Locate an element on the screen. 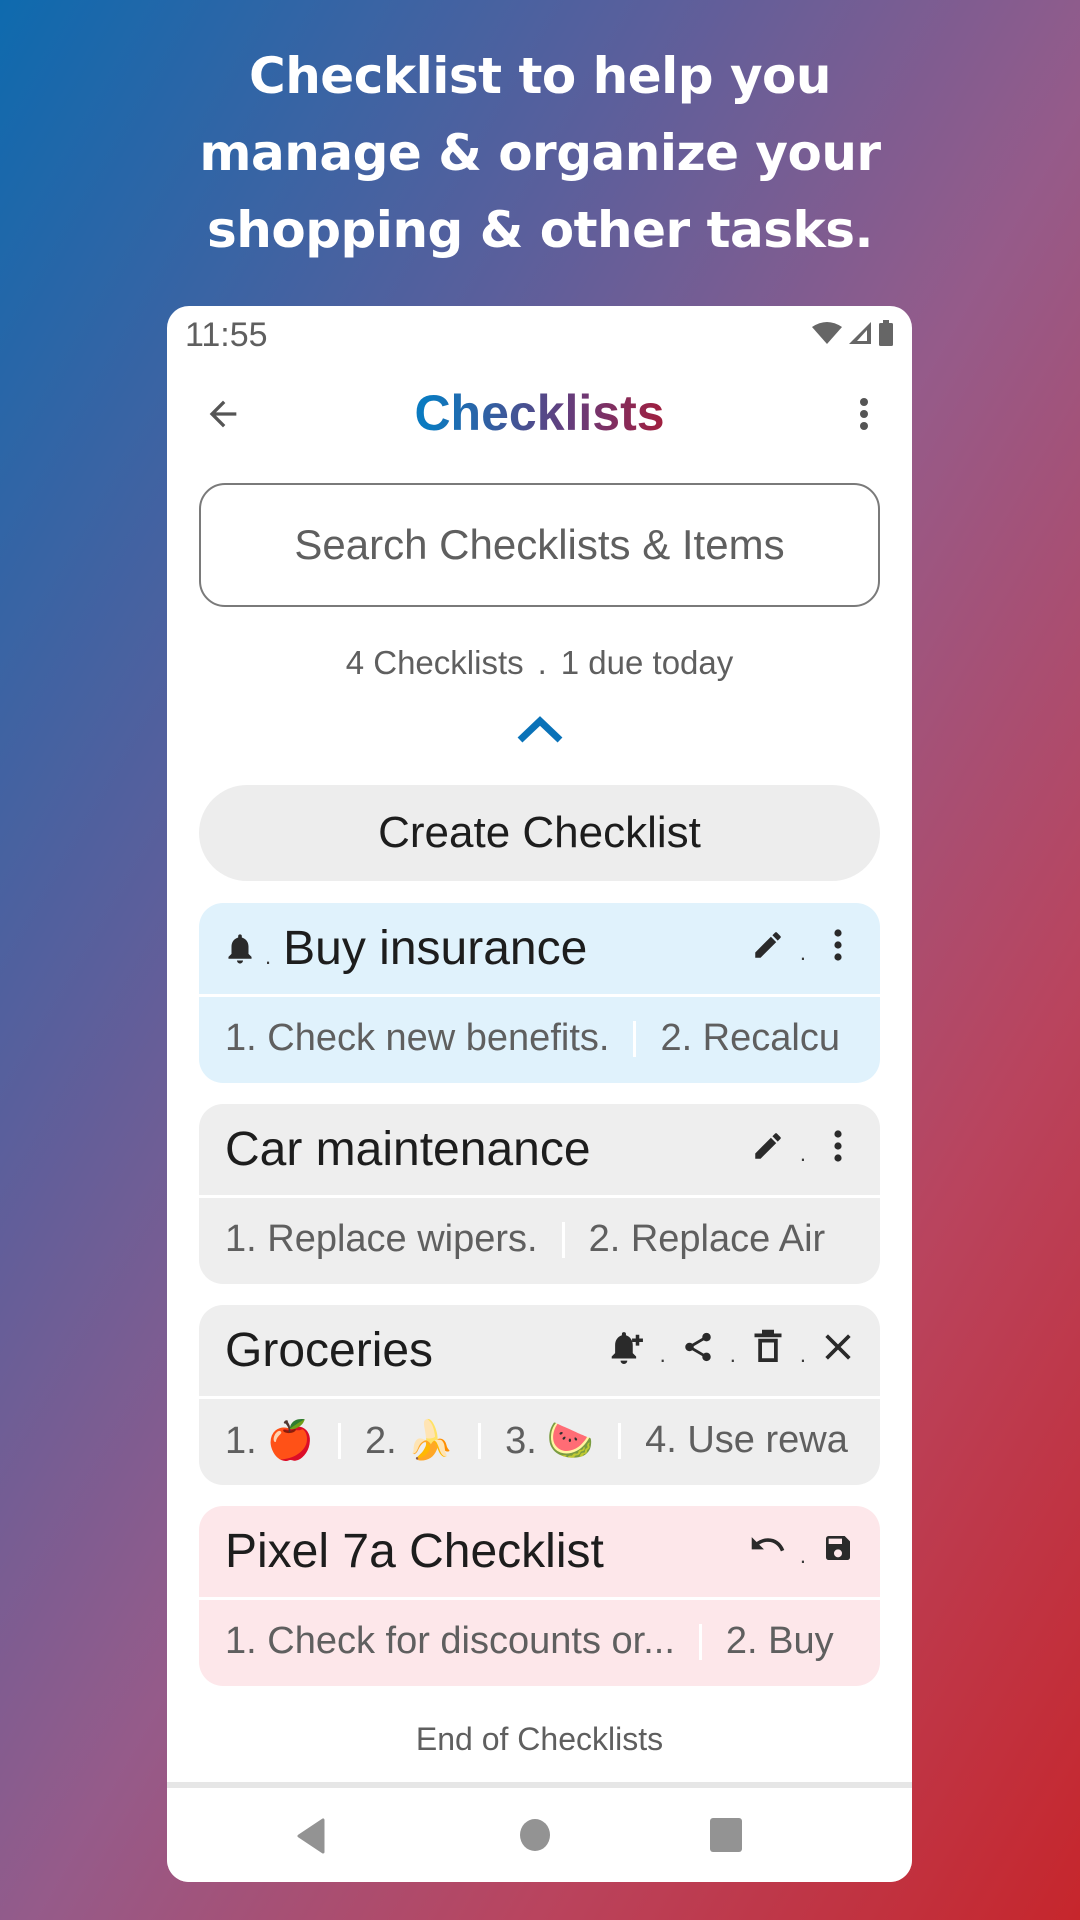 This screenshot has height=1920, width=1080. checklist-item: 3. 🍉 is located at coordinates (549, 1441).